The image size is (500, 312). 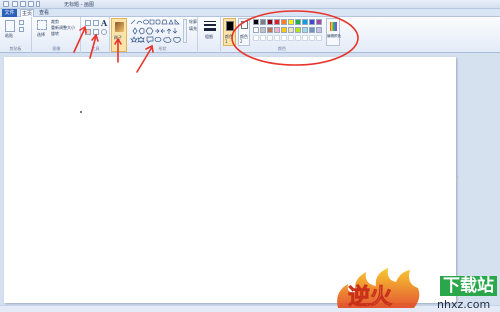 I want to click on brushes-label: 刷子, so click(x=118, y=37).